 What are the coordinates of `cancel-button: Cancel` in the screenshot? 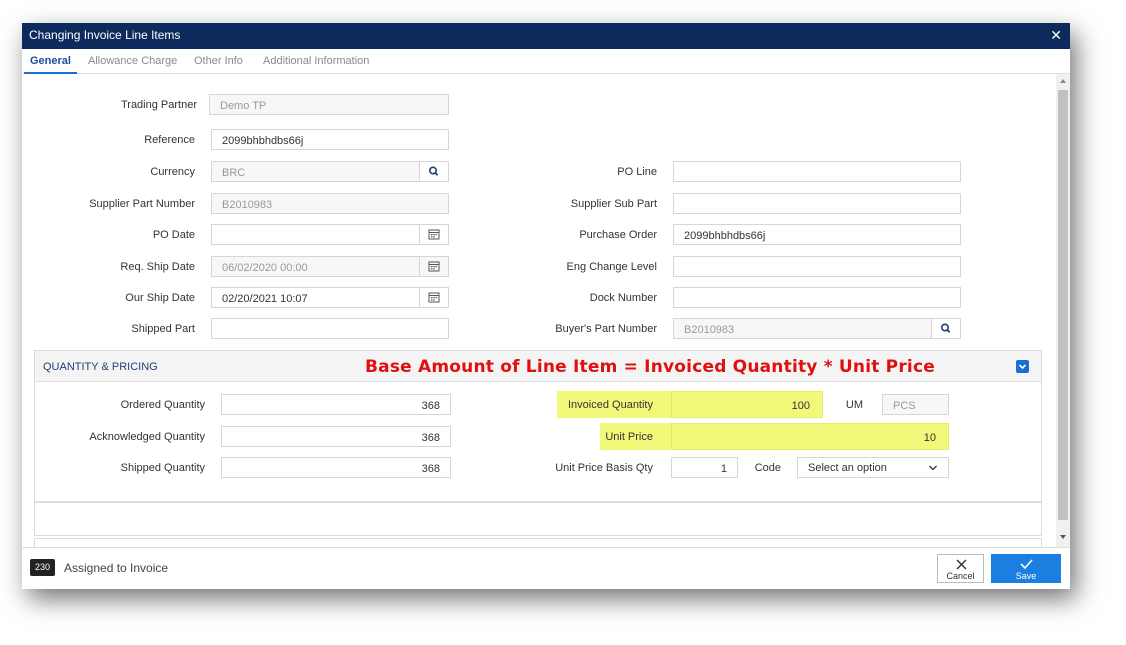 It's located at (960, 568).